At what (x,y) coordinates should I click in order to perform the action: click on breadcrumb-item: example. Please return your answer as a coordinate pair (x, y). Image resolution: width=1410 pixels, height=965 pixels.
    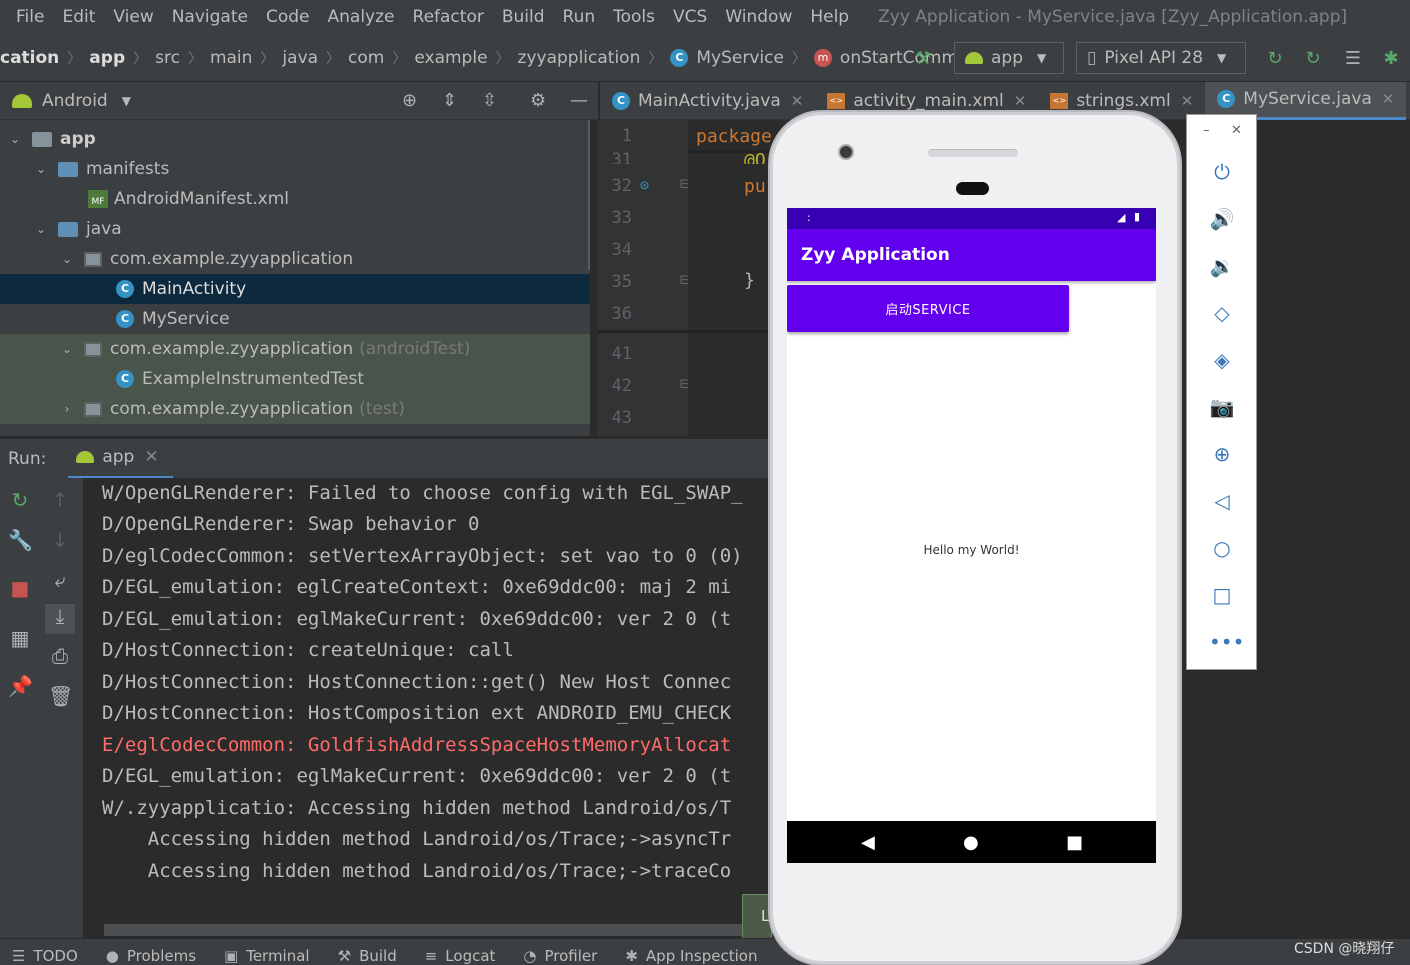
    Looking at the image, I should click on (450, 58).